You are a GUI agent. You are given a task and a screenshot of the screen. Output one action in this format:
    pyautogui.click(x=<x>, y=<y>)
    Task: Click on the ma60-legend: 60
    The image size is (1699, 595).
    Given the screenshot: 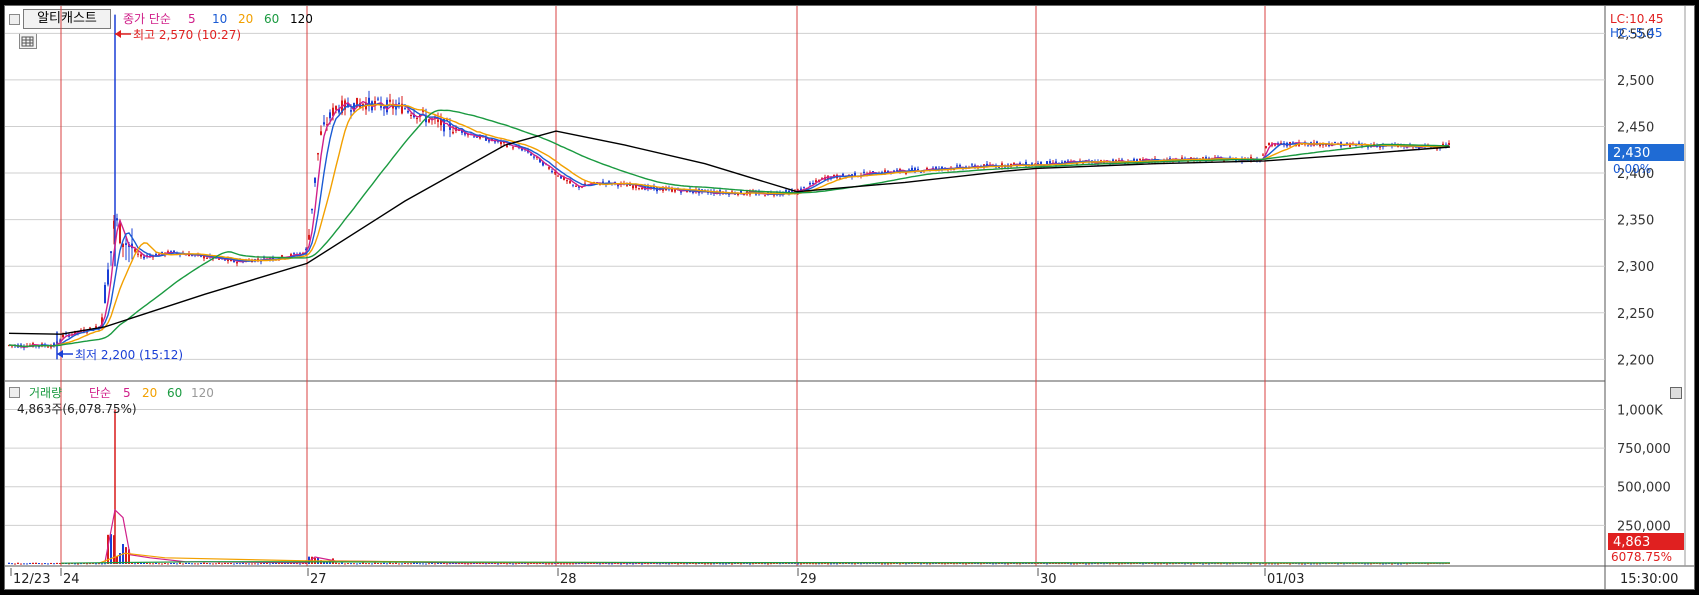 What is the action you would take?
    pyautogui.click(x=271, y=19)
    